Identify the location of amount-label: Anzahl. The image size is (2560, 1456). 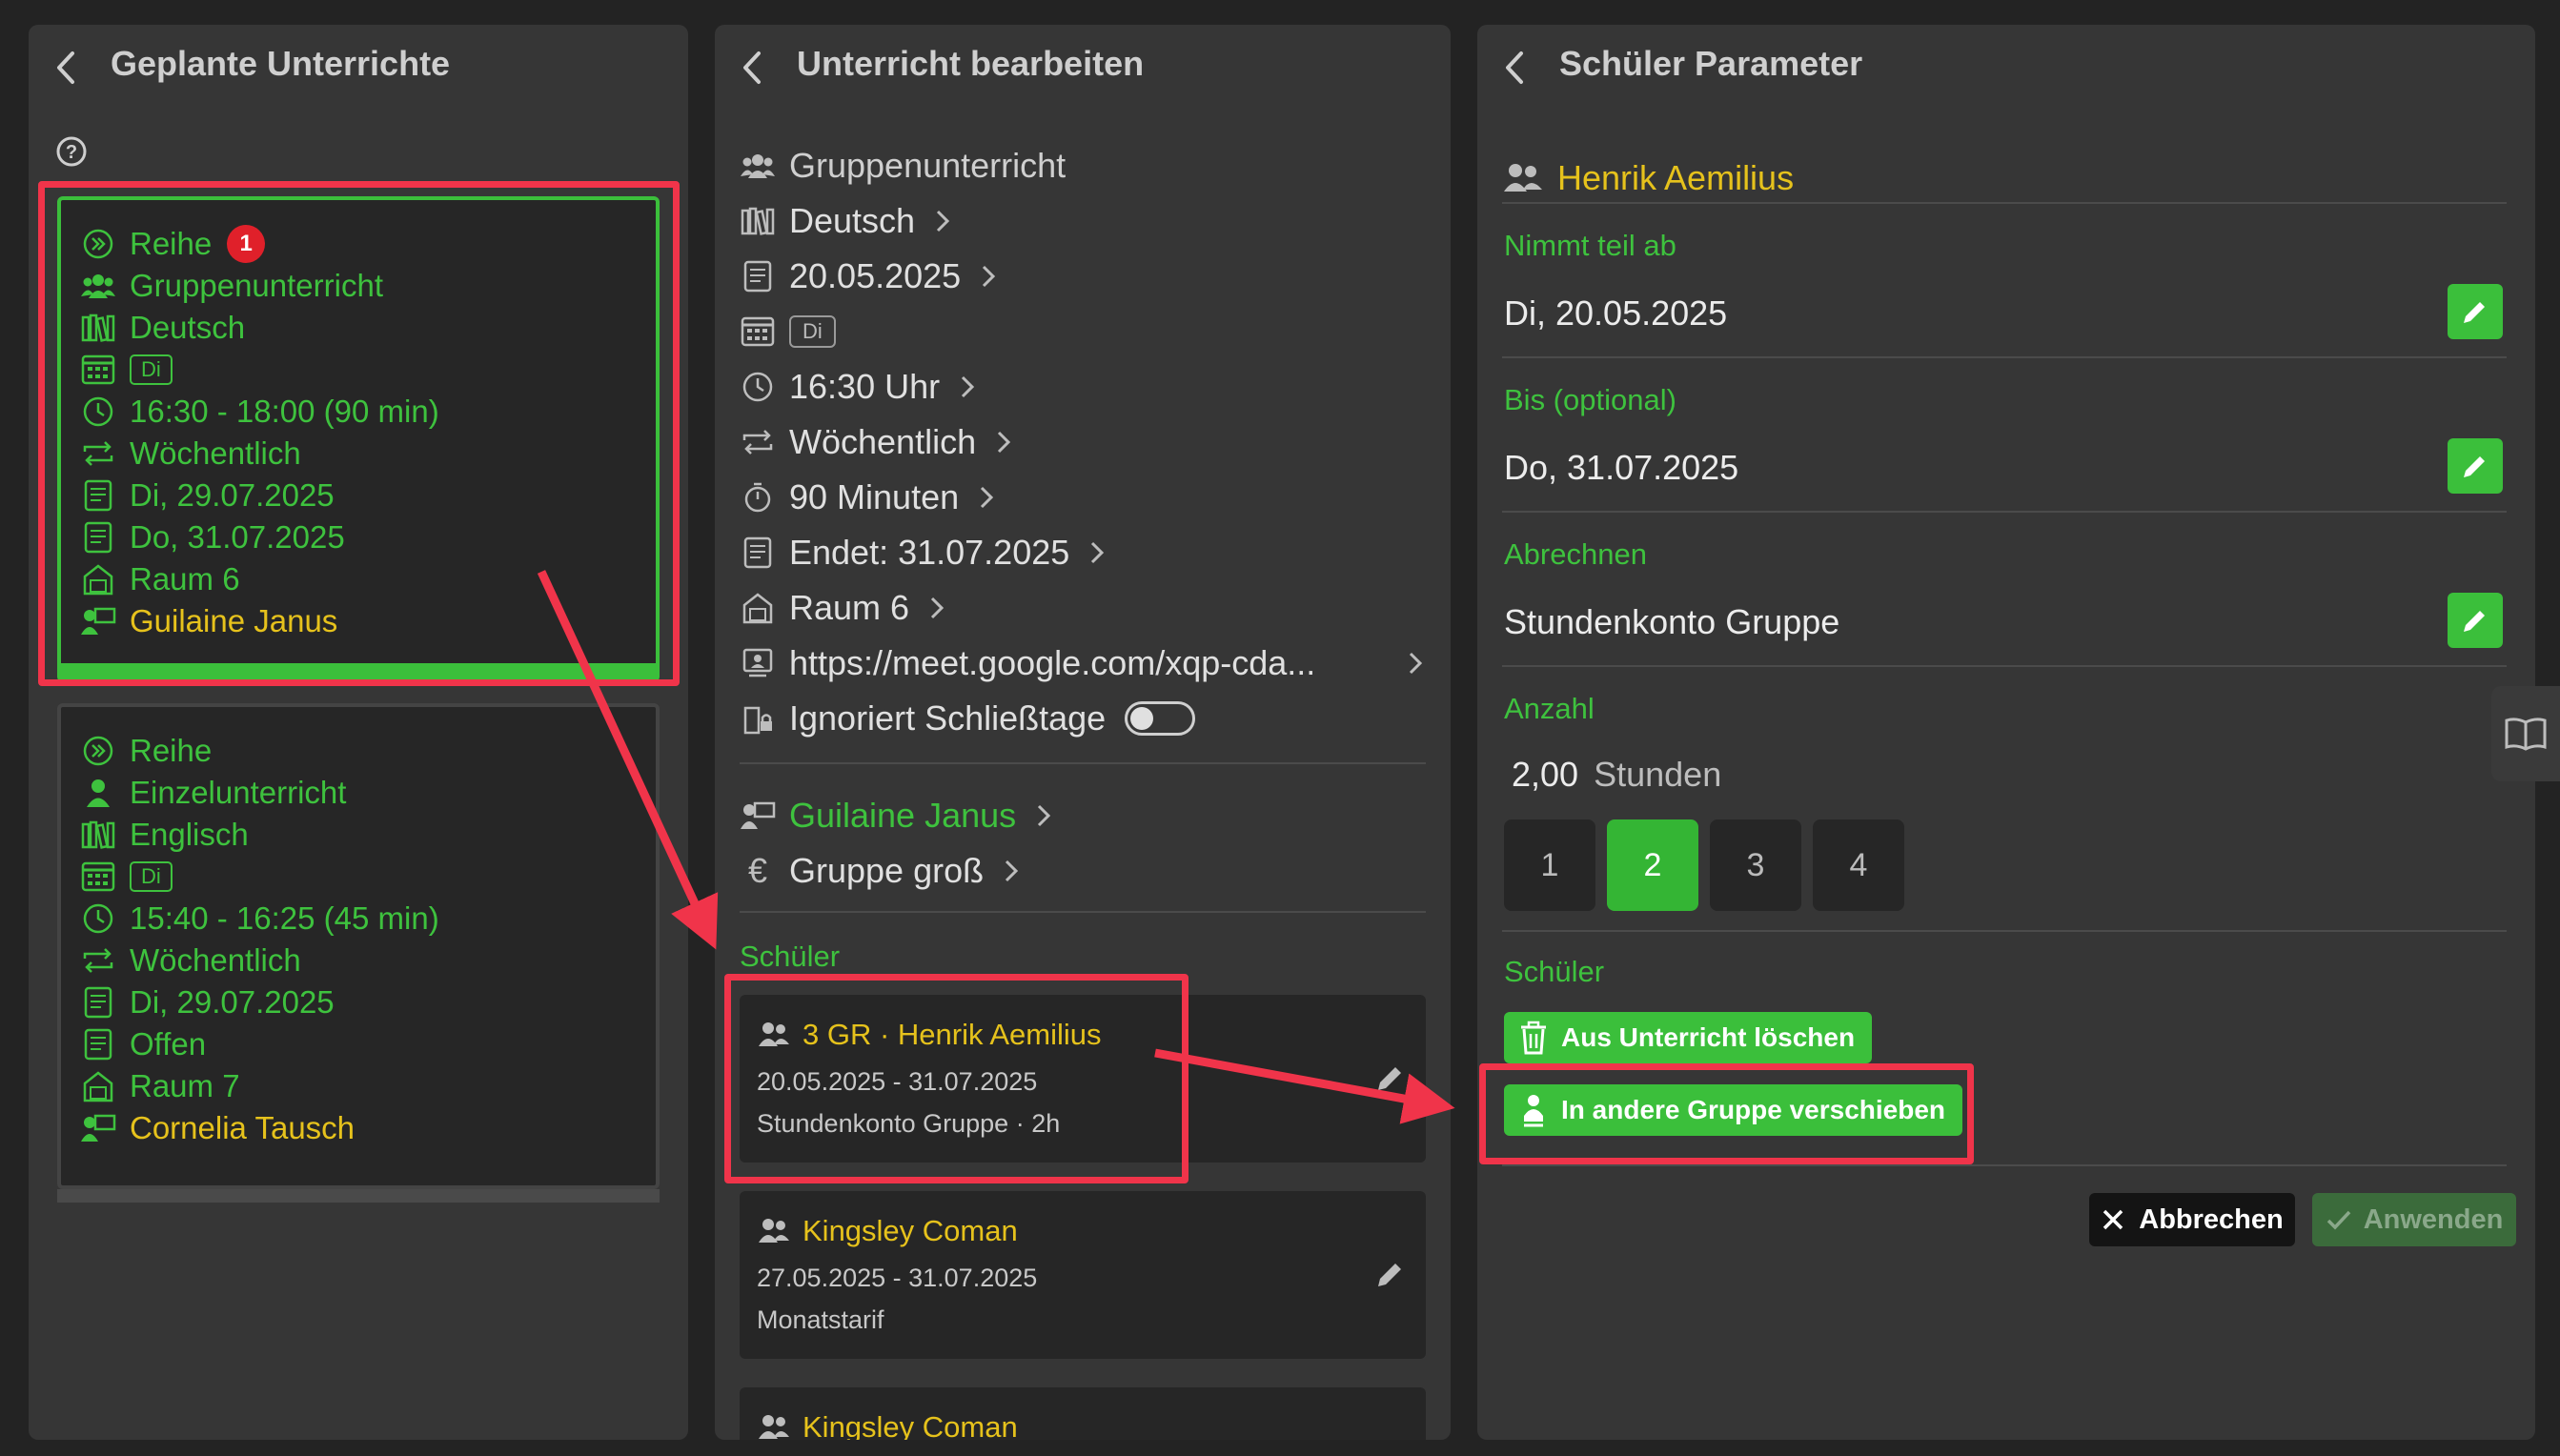
(1549, 708).